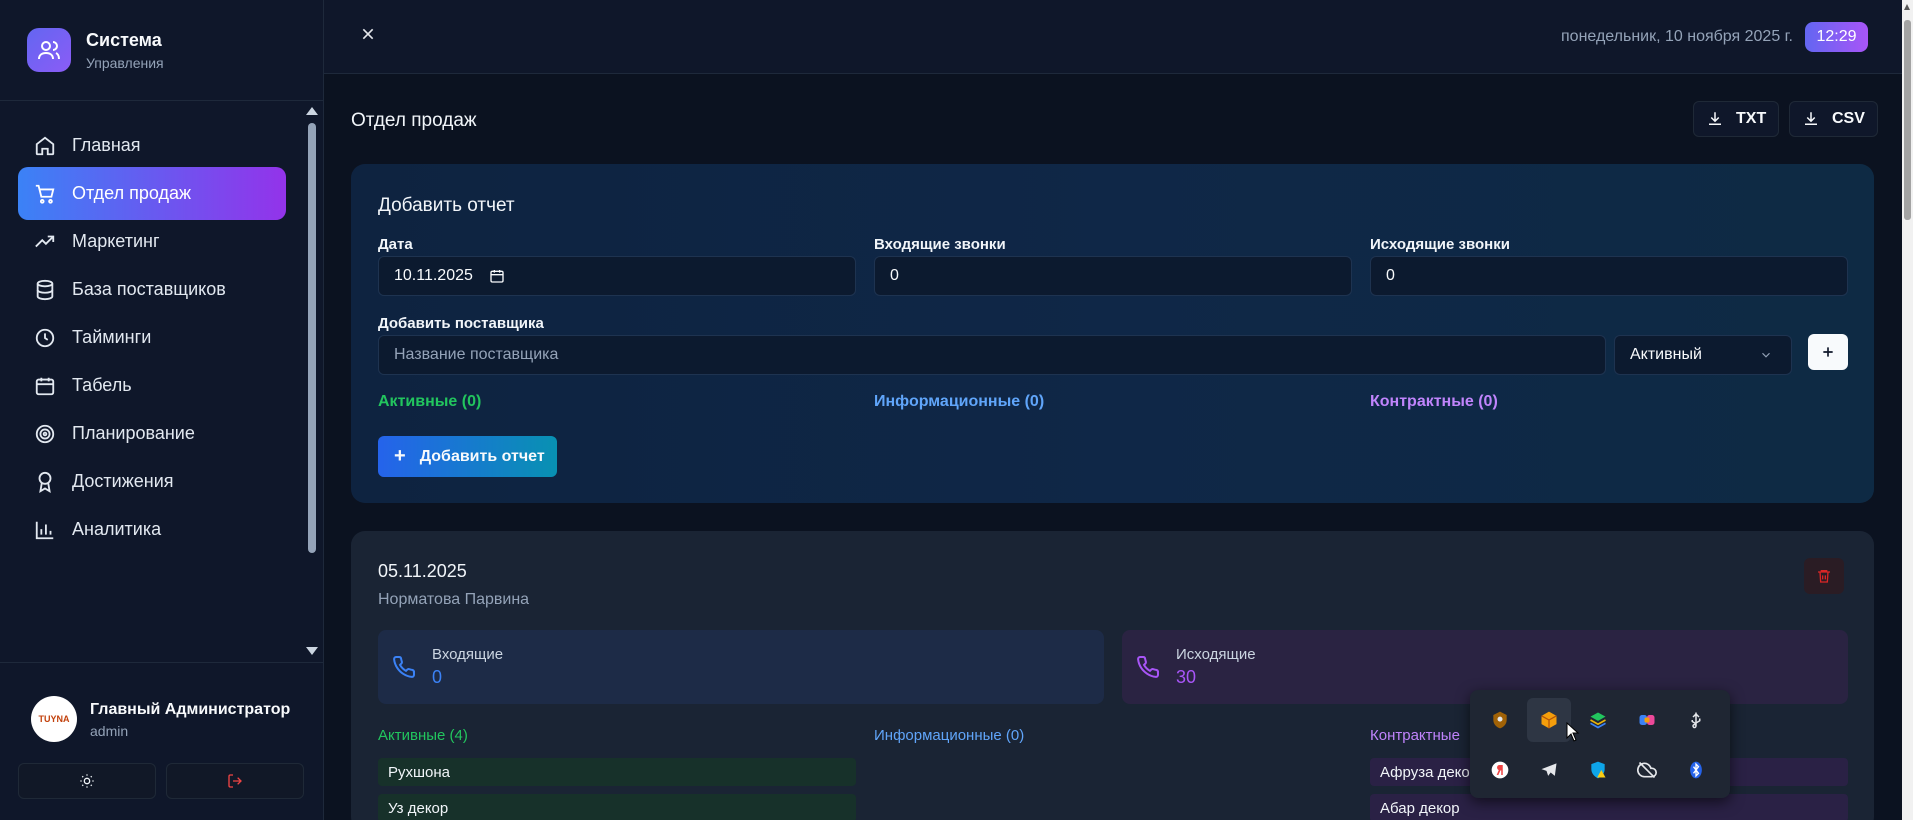  I want to click on scroll-down-icon, so click(312, 651).